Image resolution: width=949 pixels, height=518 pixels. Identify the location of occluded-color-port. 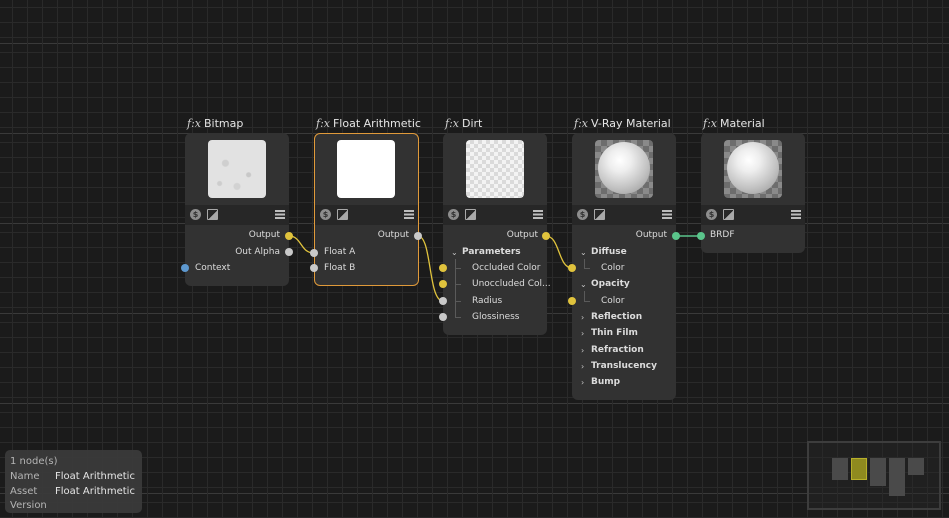
(443, 268).